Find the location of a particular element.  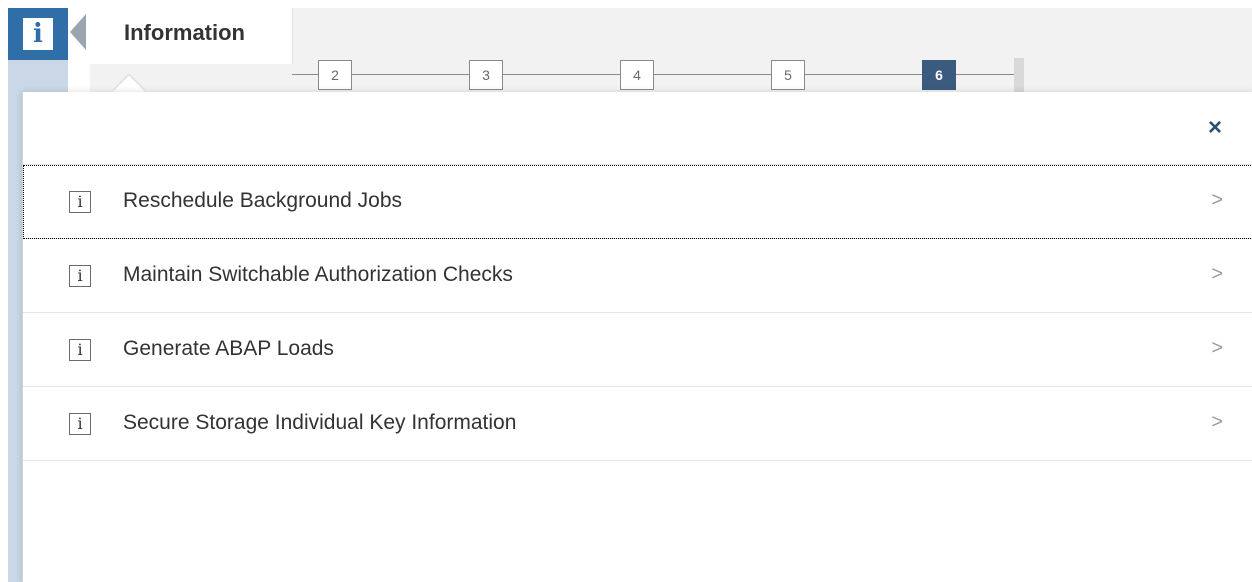

list-item-reschedule-background-jobs: i Reschedule Background Jobs > is located at coordinates (637, 202).